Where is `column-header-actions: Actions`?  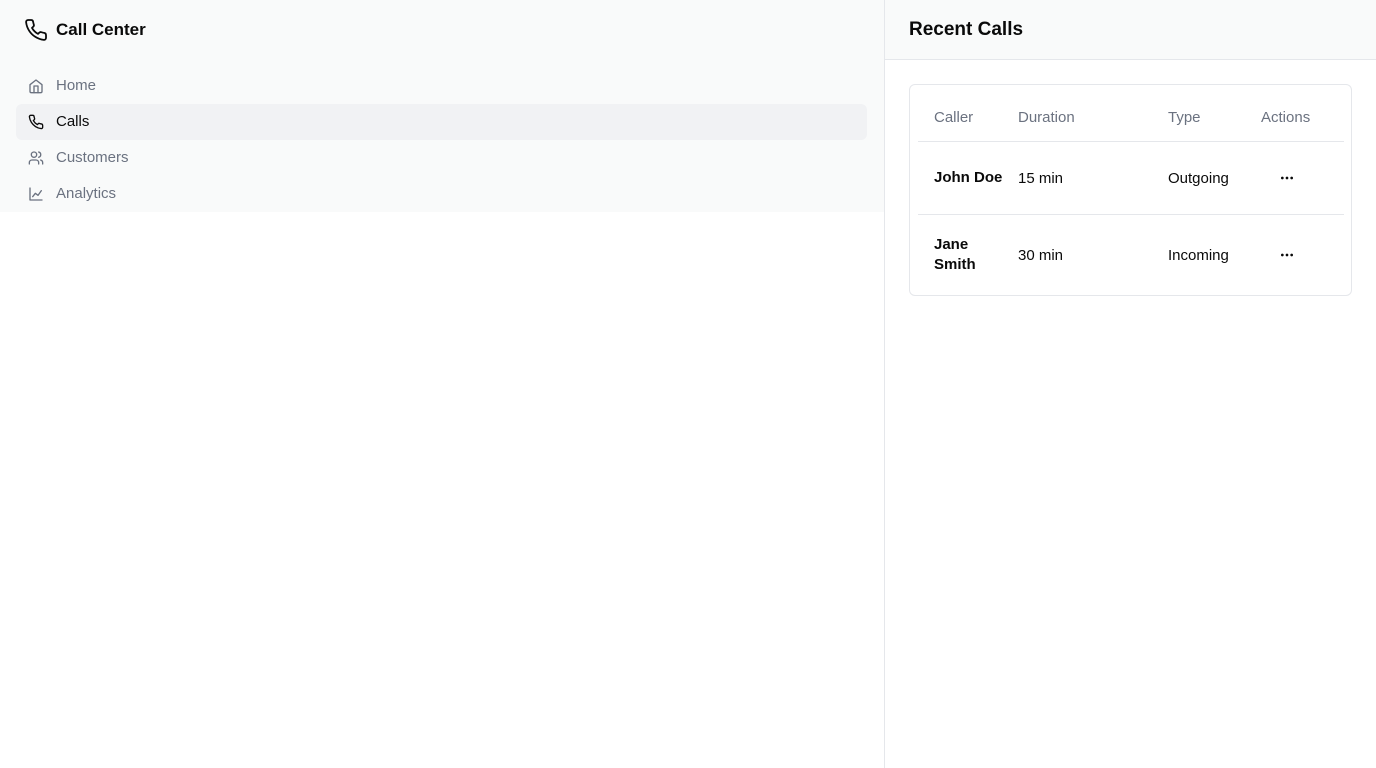 column-header-actions: Actions is located at coordinates (1286, 117).